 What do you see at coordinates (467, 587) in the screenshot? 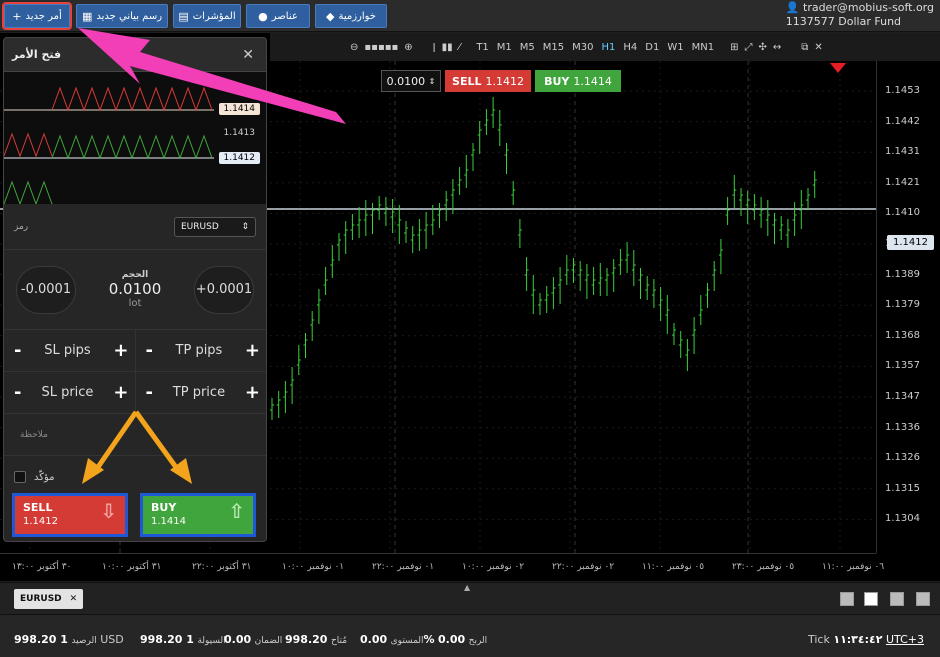
I see `collapse-icon: ▲` at bounding box center [467, 587].